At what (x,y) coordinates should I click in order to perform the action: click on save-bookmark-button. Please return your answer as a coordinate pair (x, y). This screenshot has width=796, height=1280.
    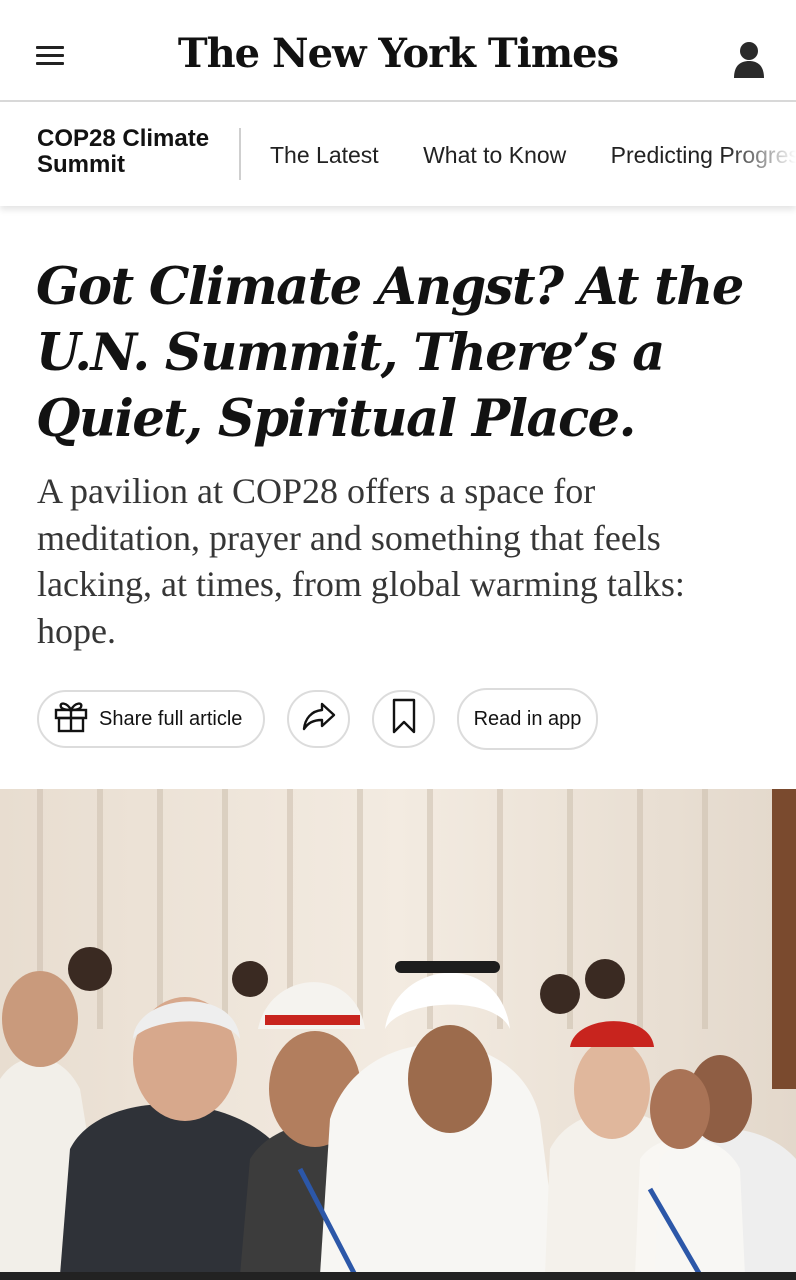
    Looking at the image, I should click on (403, 719).